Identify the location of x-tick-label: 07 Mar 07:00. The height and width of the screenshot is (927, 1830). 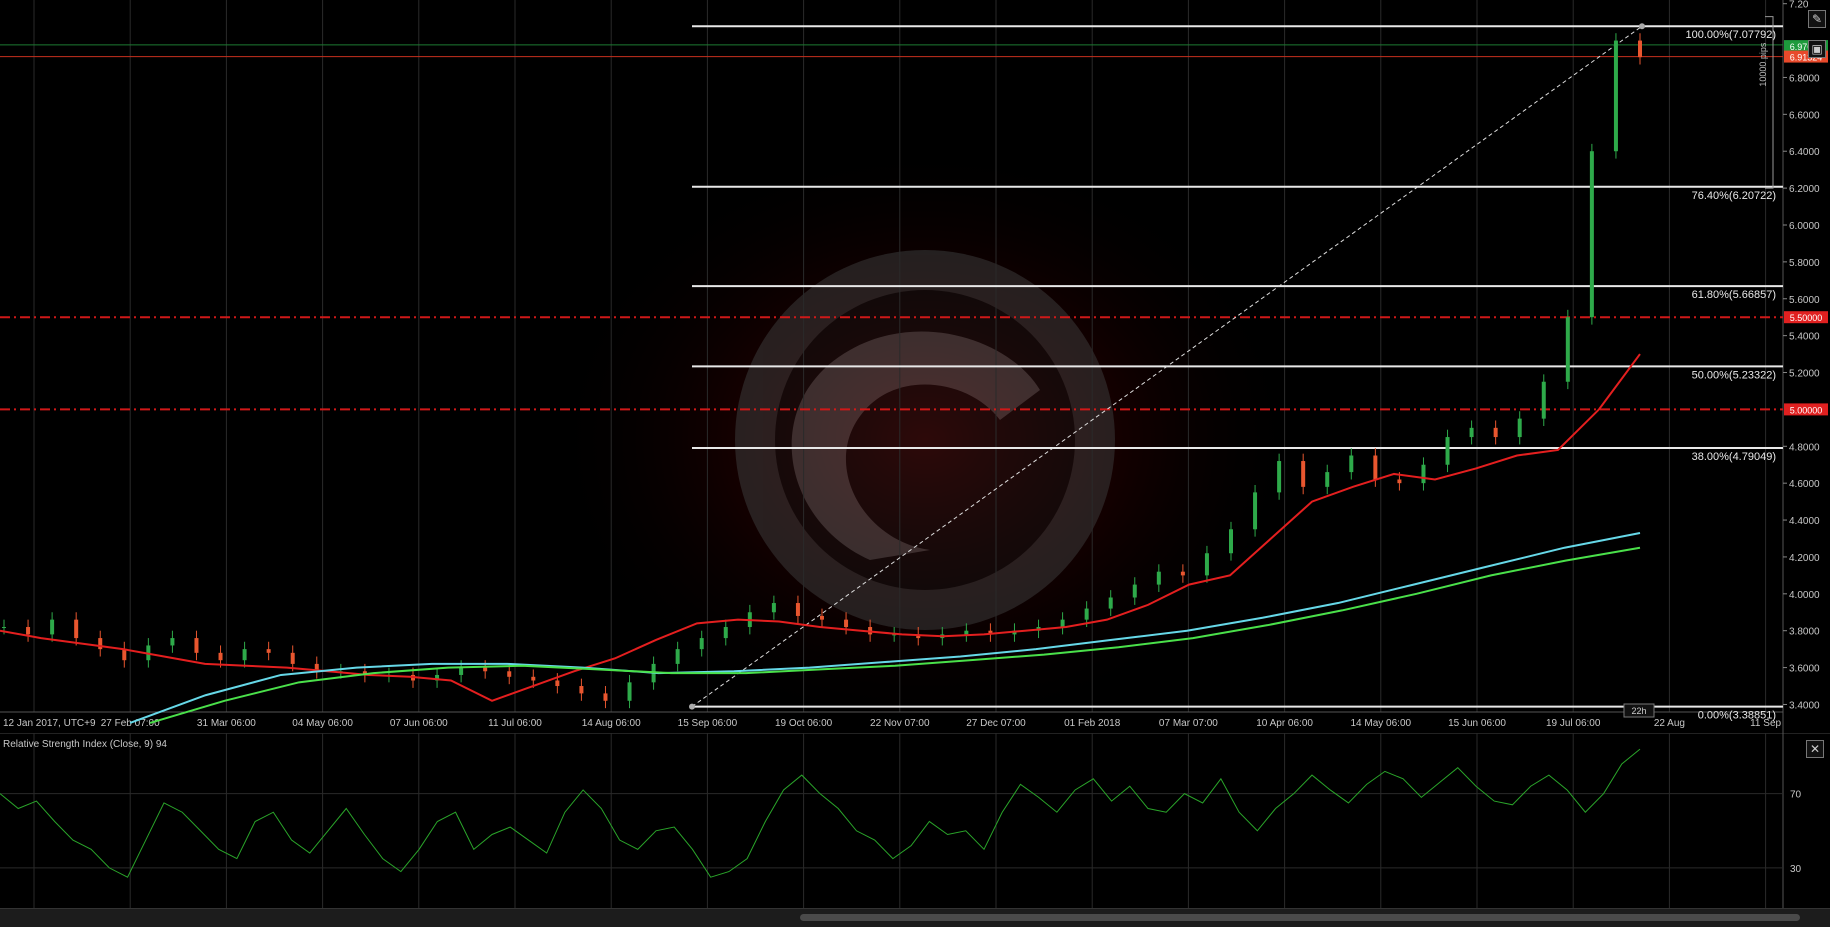
(1188, 723).